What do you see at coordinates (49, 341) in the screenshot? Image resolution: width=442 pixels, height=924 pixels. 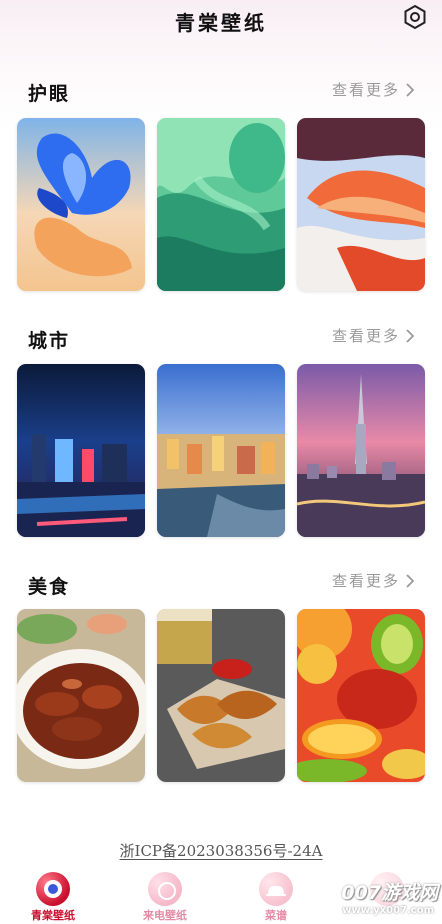 I see `section-title-city: 城市` at bounding box center [49, 341].